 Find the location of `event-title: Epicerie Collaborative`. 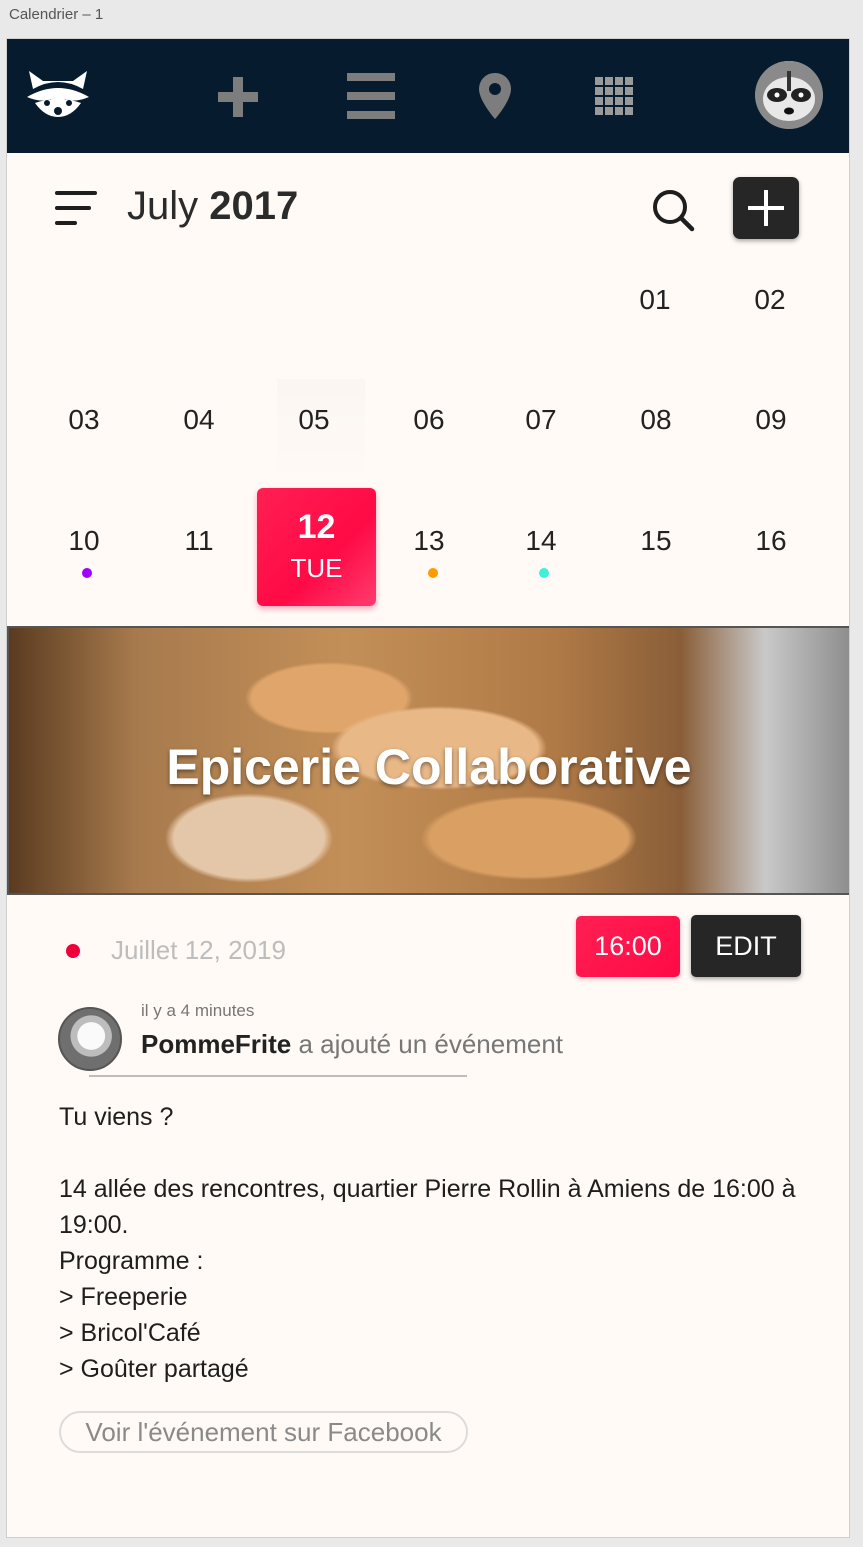

event-title: Epicerie Collaborative is located at coordinates (429, 767).